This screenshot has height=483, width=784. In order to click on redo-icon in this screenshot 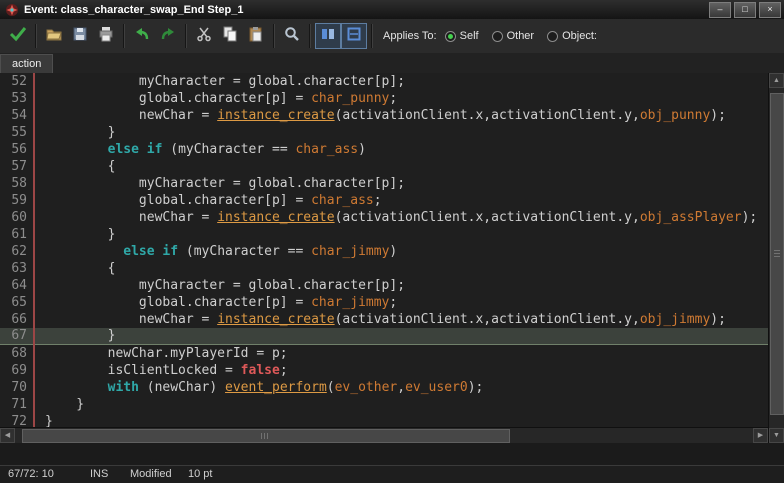, I will do `click(168, 36)`.